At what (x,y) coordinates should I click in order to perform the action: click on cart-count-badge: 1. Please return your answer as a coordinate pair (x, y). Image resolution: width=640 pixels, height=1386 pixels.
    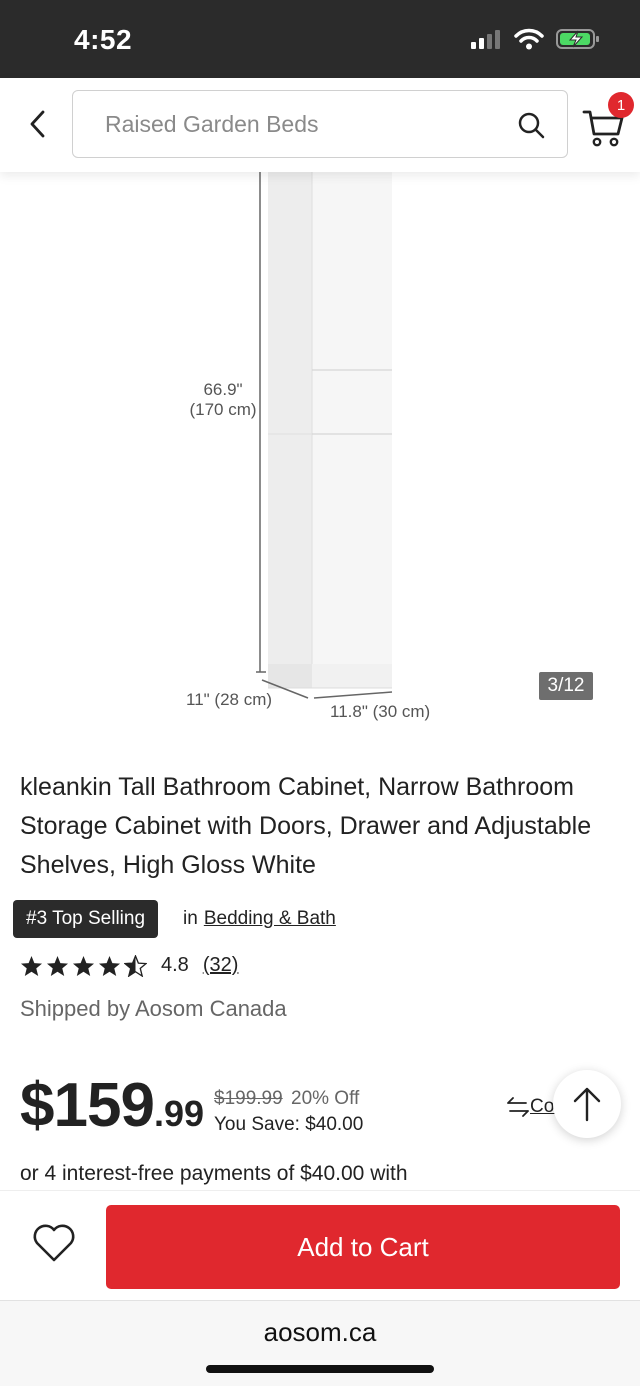
    Looking at the image, I should click on (621, 105).